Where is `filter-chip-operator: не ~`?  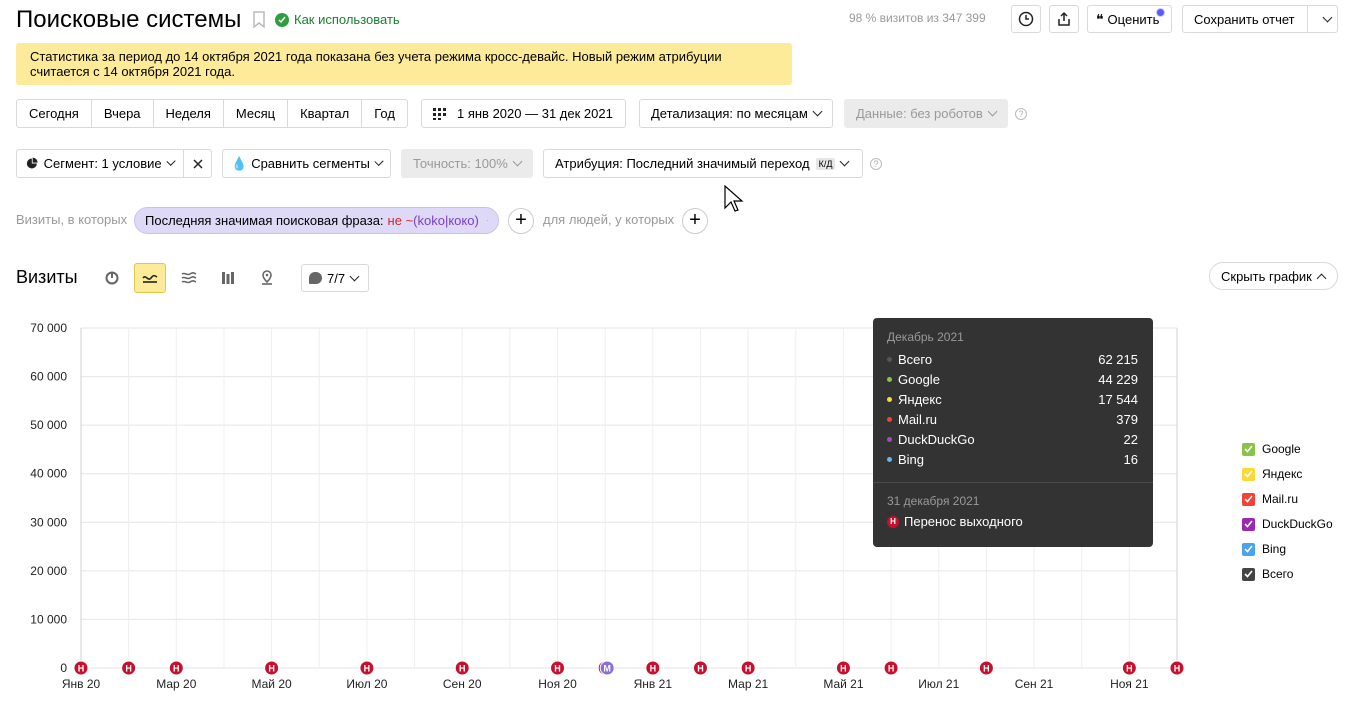
filter-chip-operator: не ~ is located at coordinates (400, 220).